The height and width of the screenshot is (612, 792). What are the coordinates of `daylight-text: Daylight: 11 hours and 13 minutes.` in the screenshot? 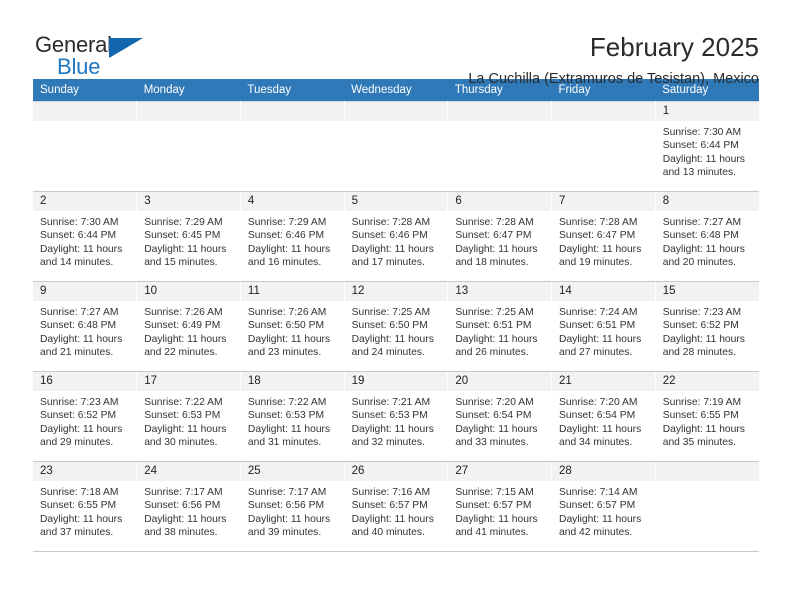 It's located at (703, 166).